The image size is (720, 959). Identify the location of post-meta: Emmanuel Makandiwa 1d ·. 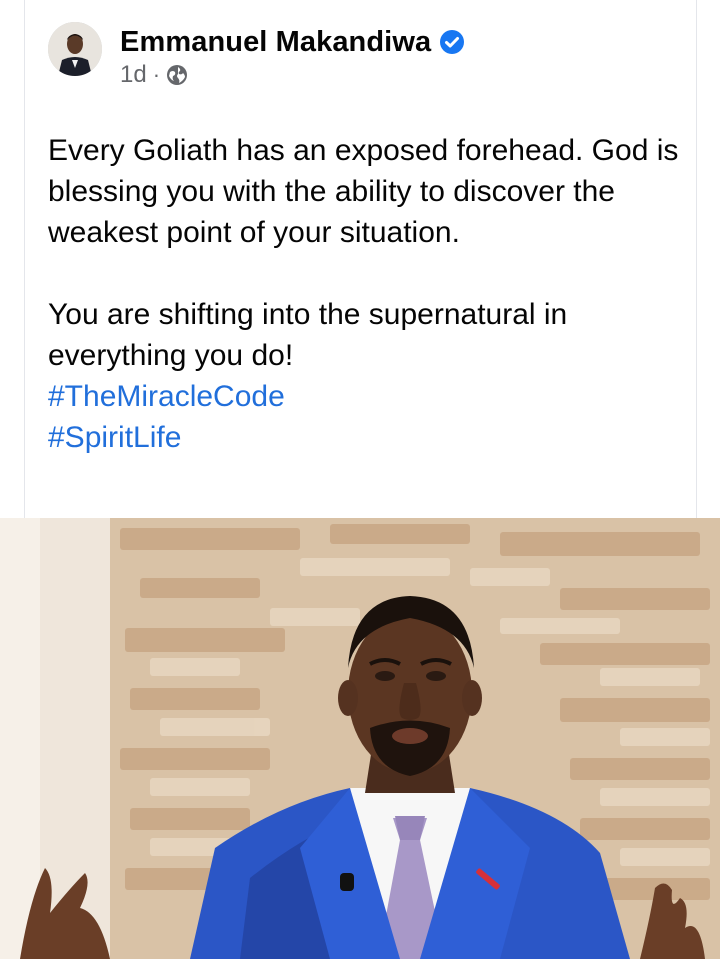
(292, 56).